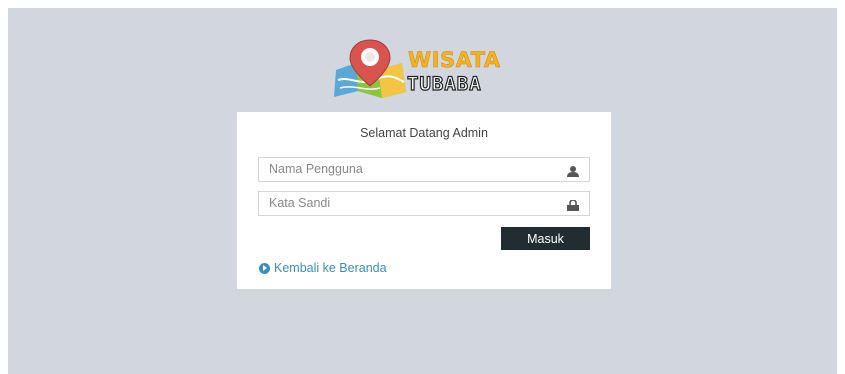  What do you see at coordinates (573, 207) in the screenshot?
I see `lock-icon` at bounding box center [573, 207].